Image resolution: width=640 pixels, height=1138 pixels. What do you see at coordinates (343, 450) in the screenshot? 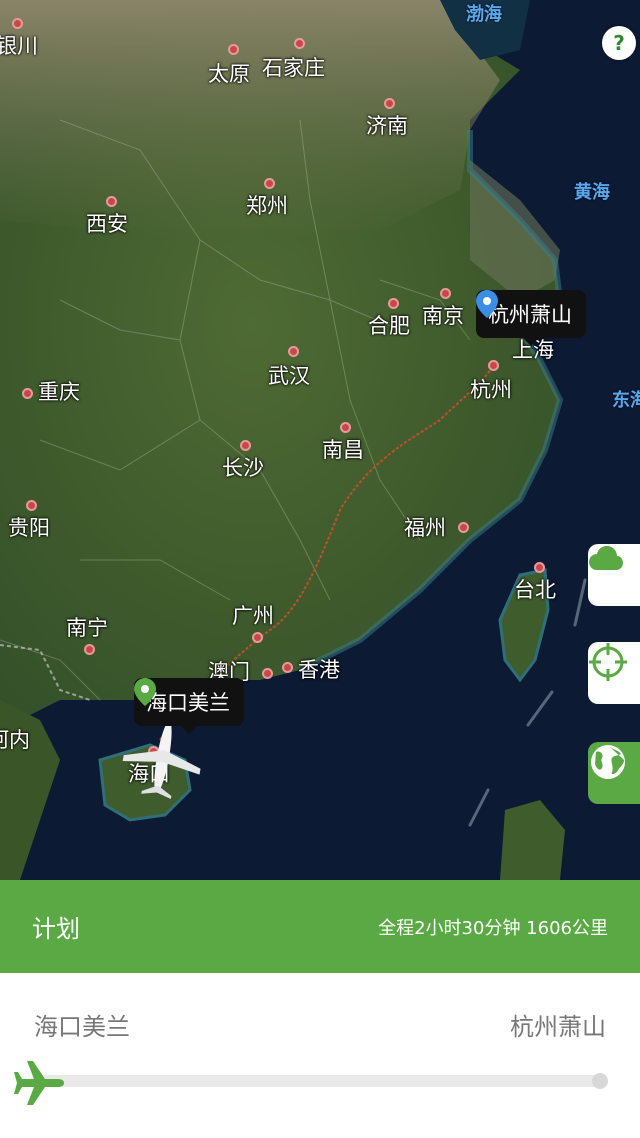
I see `city-label-nanchang: 南昌` at bounding box center [343, 450].